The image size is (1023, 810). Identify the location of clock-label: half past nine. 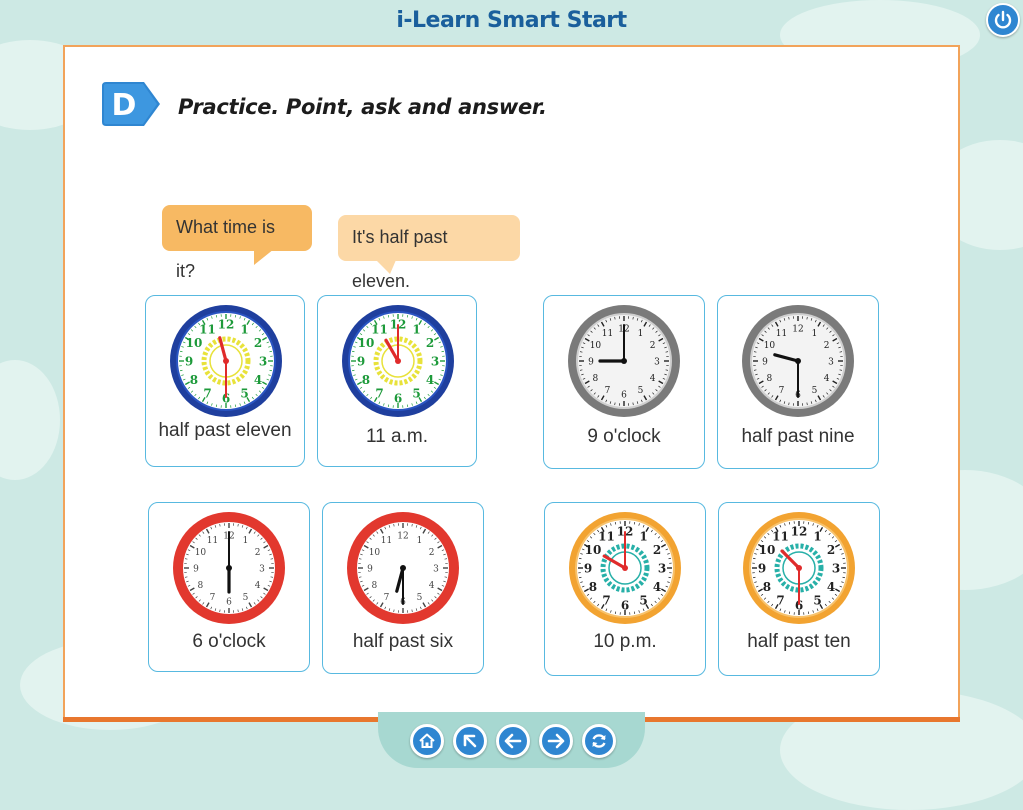
(798, 437).